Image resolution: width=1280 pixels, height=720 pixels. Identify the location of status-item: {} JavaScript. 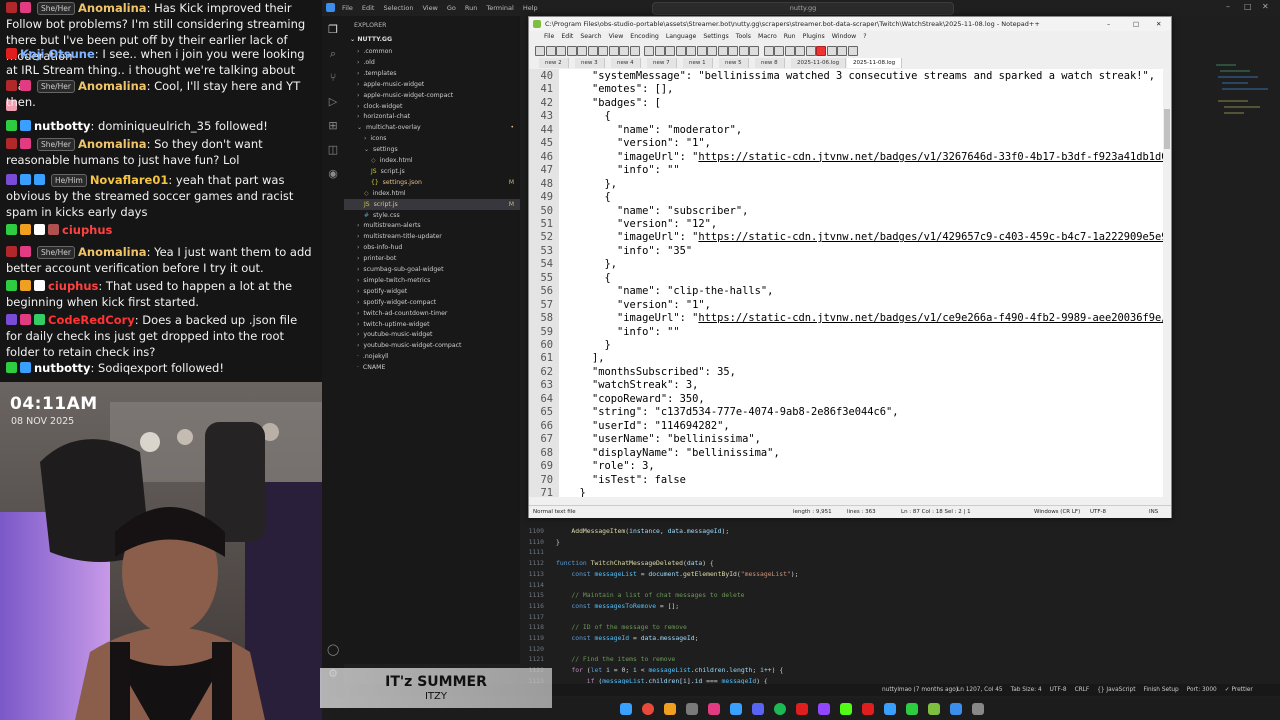
(1116, 690).